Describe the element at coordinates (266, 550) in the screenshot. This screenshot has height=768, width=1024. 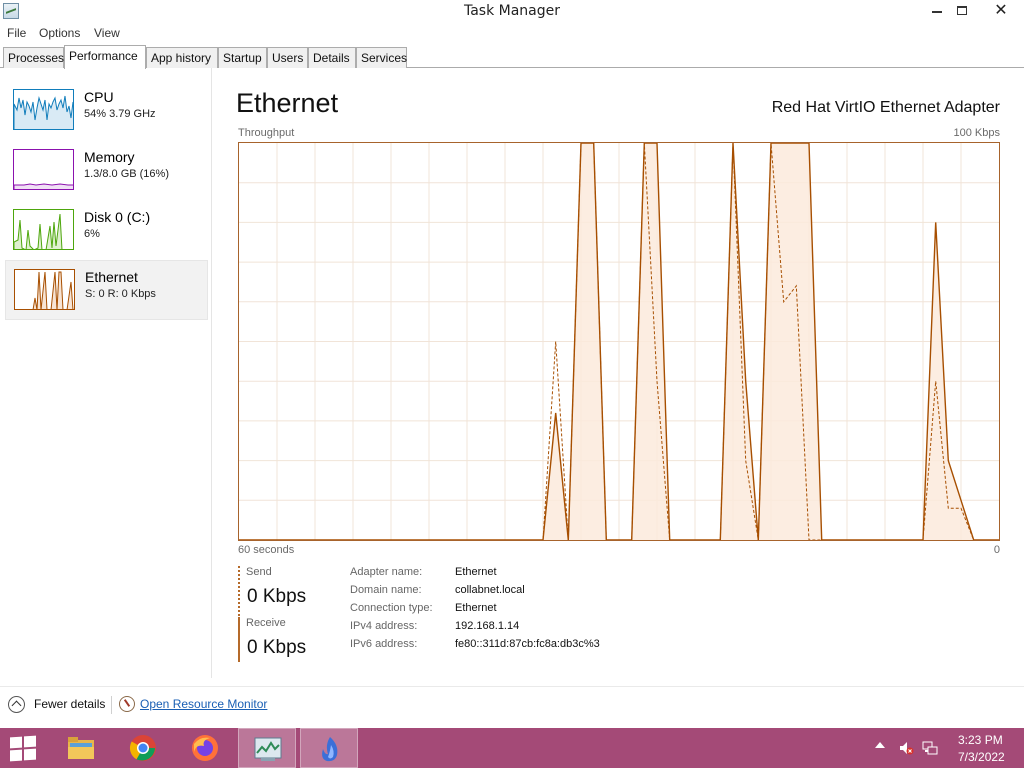
I see `x-axis-left-label: 60 seconds` at that location.